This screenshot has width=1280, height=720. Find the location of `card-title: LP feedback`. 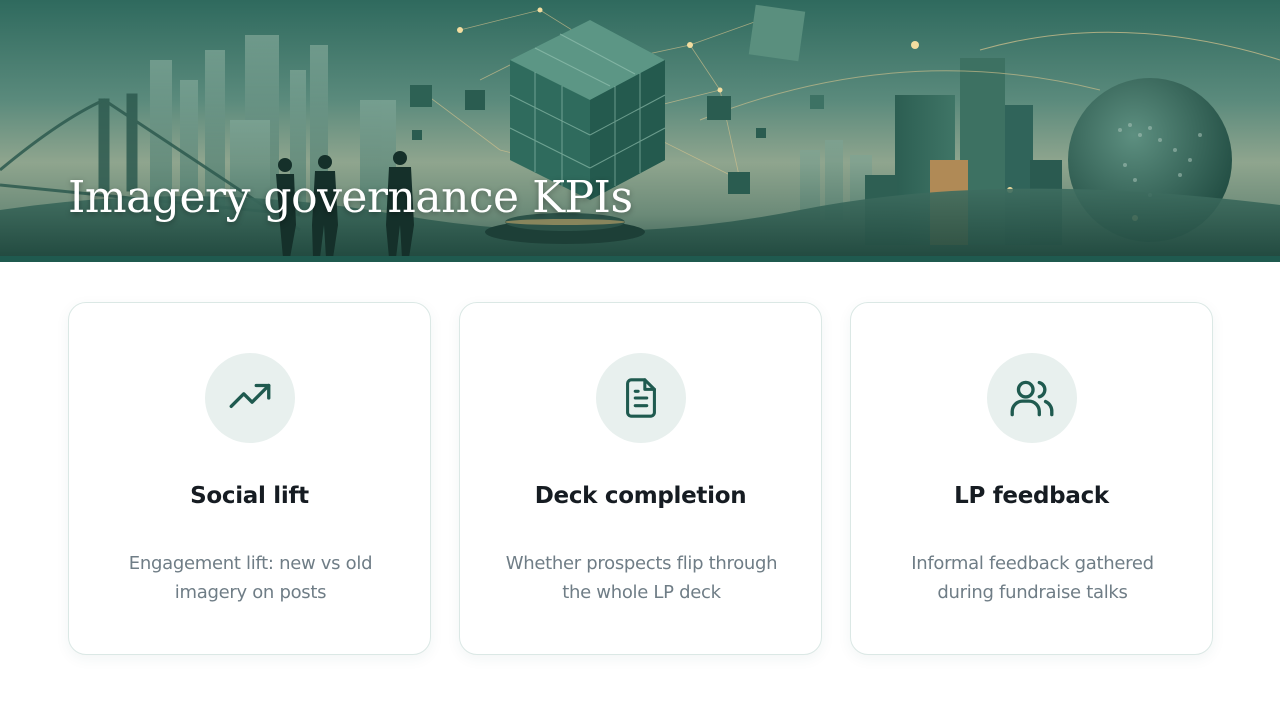

card-title: LP feedback is located at coordinates (1031, 496).